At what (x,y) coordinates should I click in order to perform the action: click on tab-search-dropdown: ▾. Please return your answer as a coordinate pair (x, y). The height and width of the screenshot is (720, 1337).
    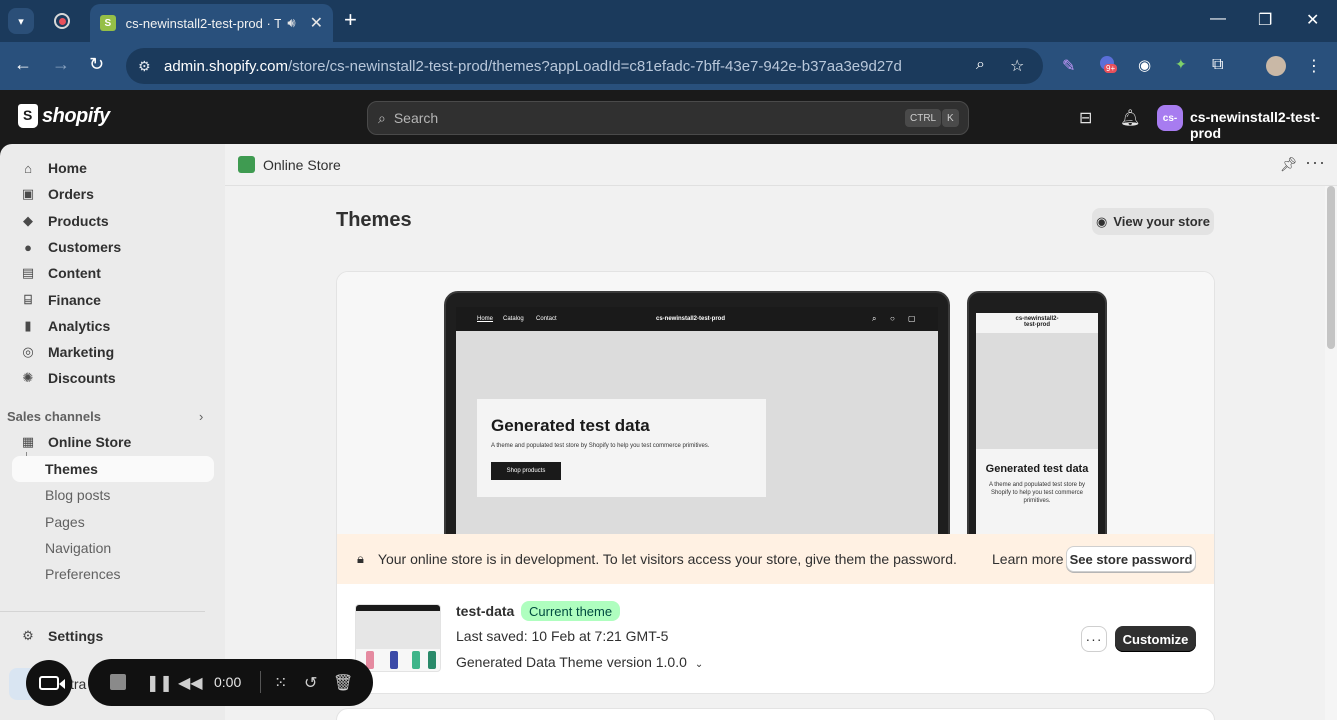
    Looking at the image, I should click on (21, 21).